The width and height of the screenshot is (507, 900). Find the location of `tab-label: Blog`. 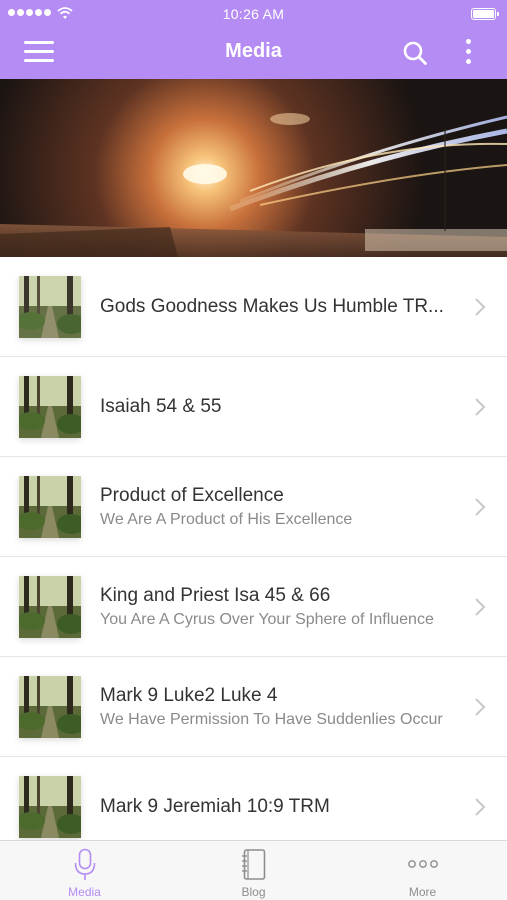

tab-label: Blog is located at coordinates (253, 892).